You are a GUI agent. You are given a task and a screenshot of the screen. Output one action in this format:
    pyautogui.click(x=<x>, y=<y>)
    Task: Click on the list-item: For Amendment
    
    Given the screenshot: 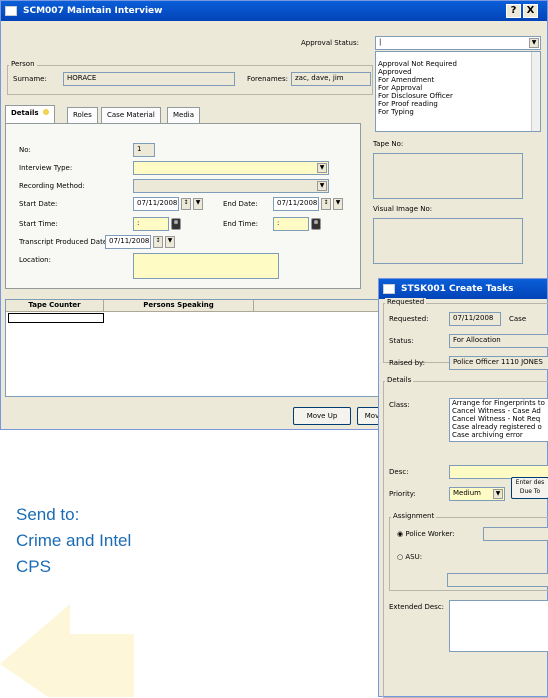 What is the action you would take?
    pyautogui.click(x=458, y=80)
    